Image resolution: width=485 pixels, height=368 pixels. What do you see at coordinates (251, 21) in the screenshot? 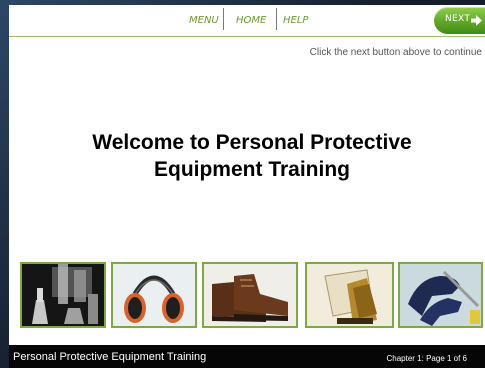
I see `home-link: HOME` at bounding box center [251, 21].